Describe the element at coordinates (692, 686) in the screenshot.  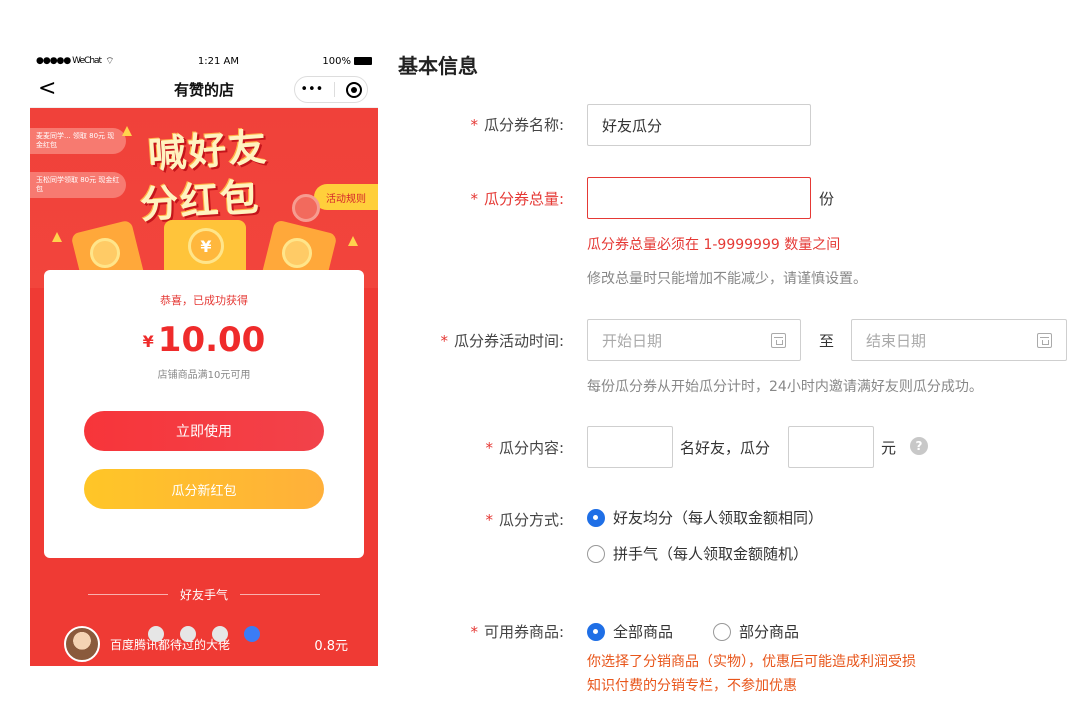
I see `goods-warning-2: 知识付费的分销专栏，不参加优惠` at that location.